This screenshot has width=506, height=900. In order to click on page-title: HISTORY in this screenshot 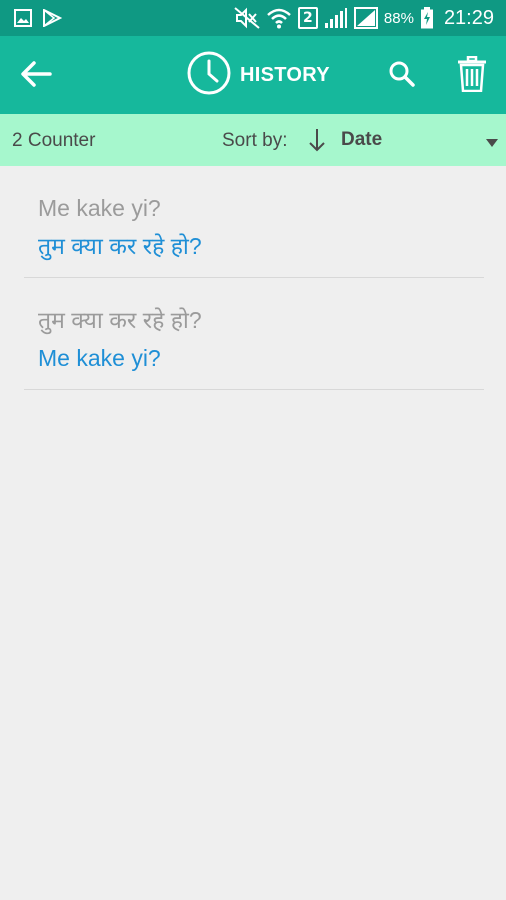, I will do `click(285, 74)`.